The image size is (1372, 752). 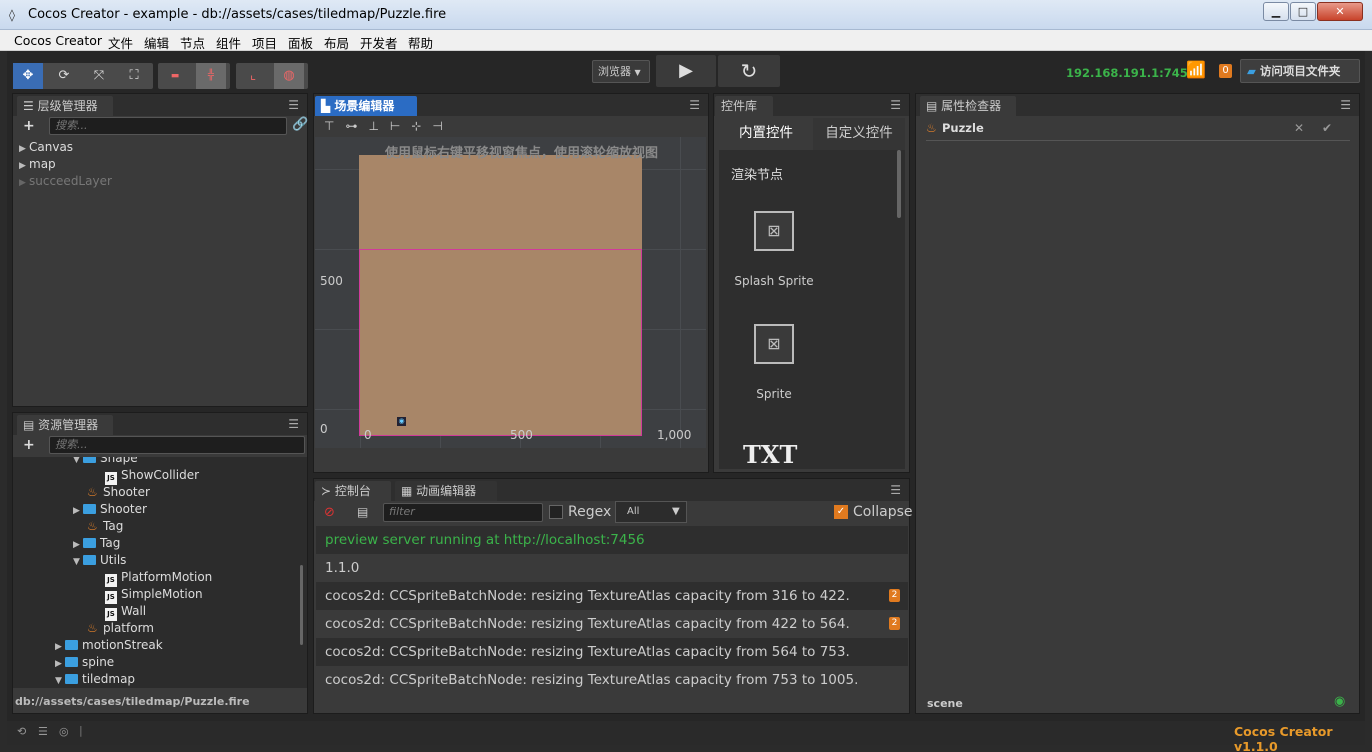 I want to click on menu-cocos-creator: Cocos Creator, so click(x=58, y=40).